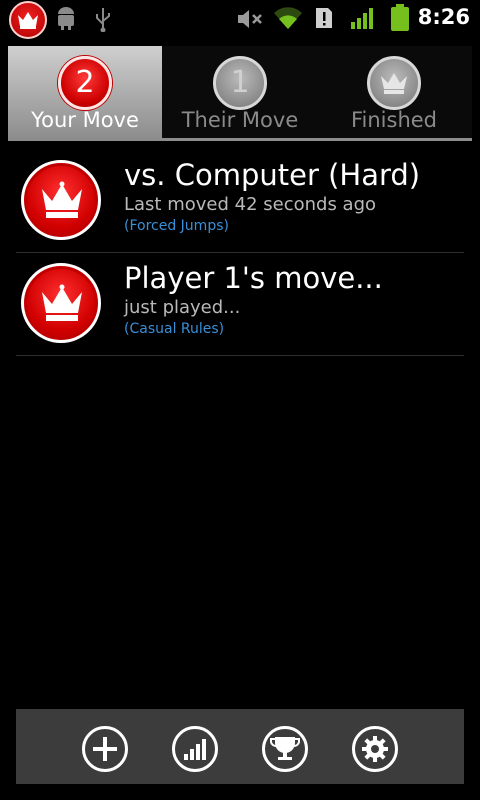  What do you see at coordinates (250, 21) in the screenshot?
I see `mute-icon` at bounding box center [250, 21].